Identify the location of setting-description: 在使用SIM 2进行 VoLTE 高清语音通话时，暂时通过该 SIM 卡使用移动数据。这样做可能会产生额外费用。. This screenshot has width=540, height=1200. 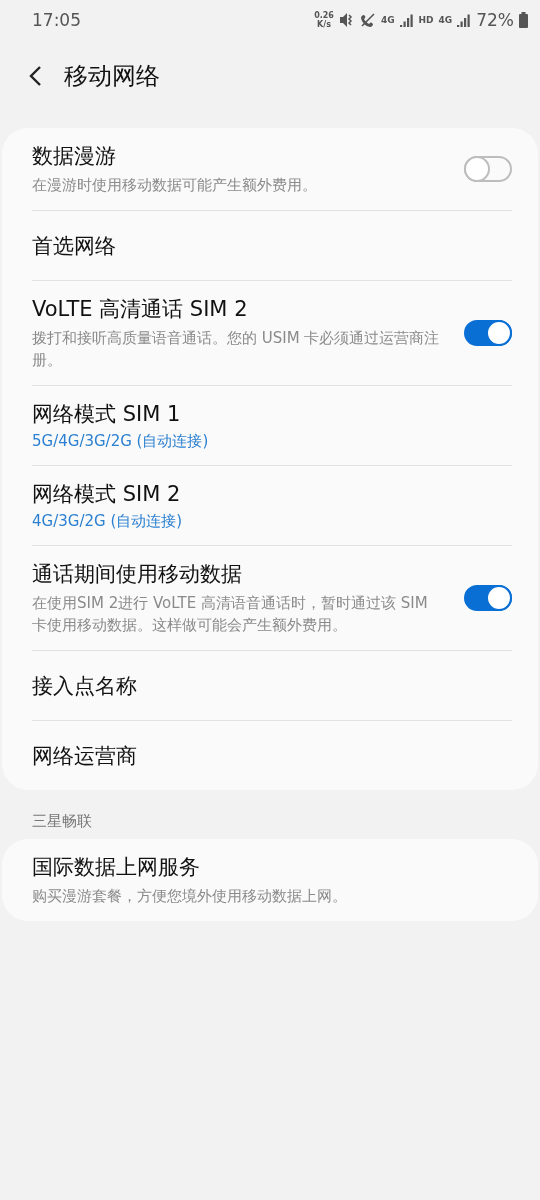
(230, 614).